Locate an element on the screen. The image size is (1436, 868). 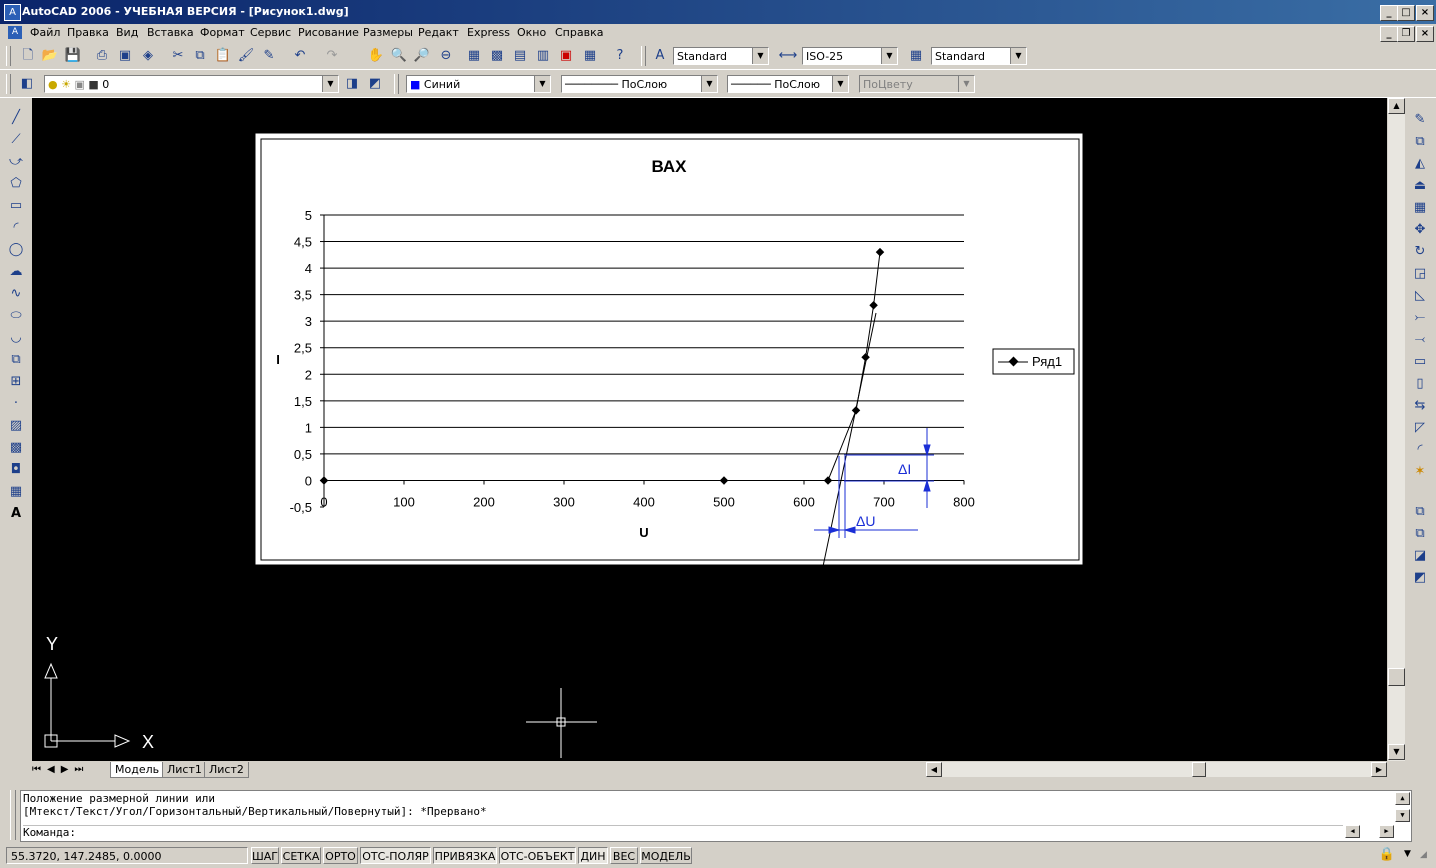
menu-view: Вид is located at coordinates (127, 32).